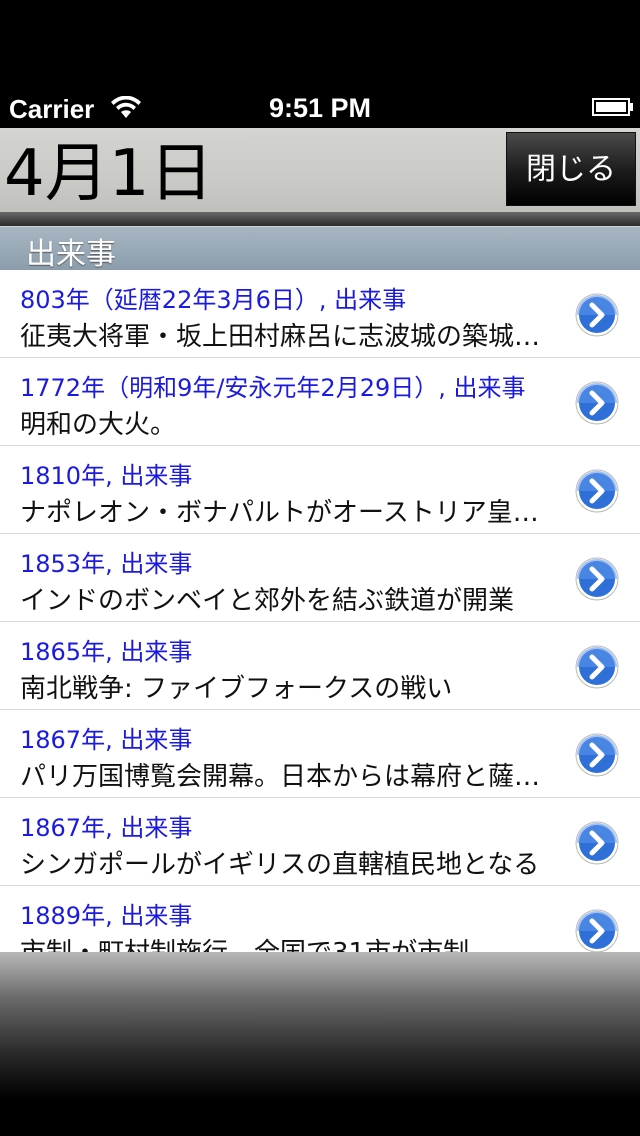 The width and height of the screenshot is (640, 1136). What do you see at coordinates (106, 916) in the screenshot?
I see `event-title: 1889年, 出来事` at bounding box center [106, 916].